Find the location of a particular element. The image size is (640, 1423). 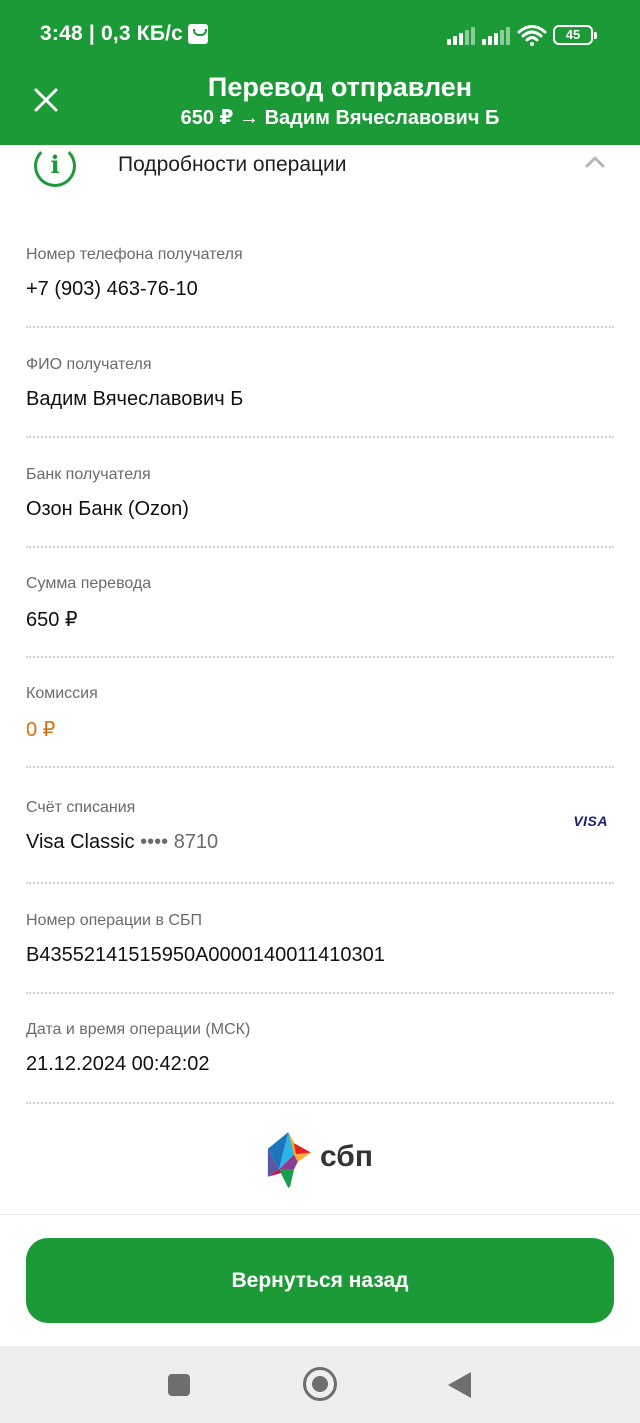

wifi-icon is located at coordinates (532, 35).